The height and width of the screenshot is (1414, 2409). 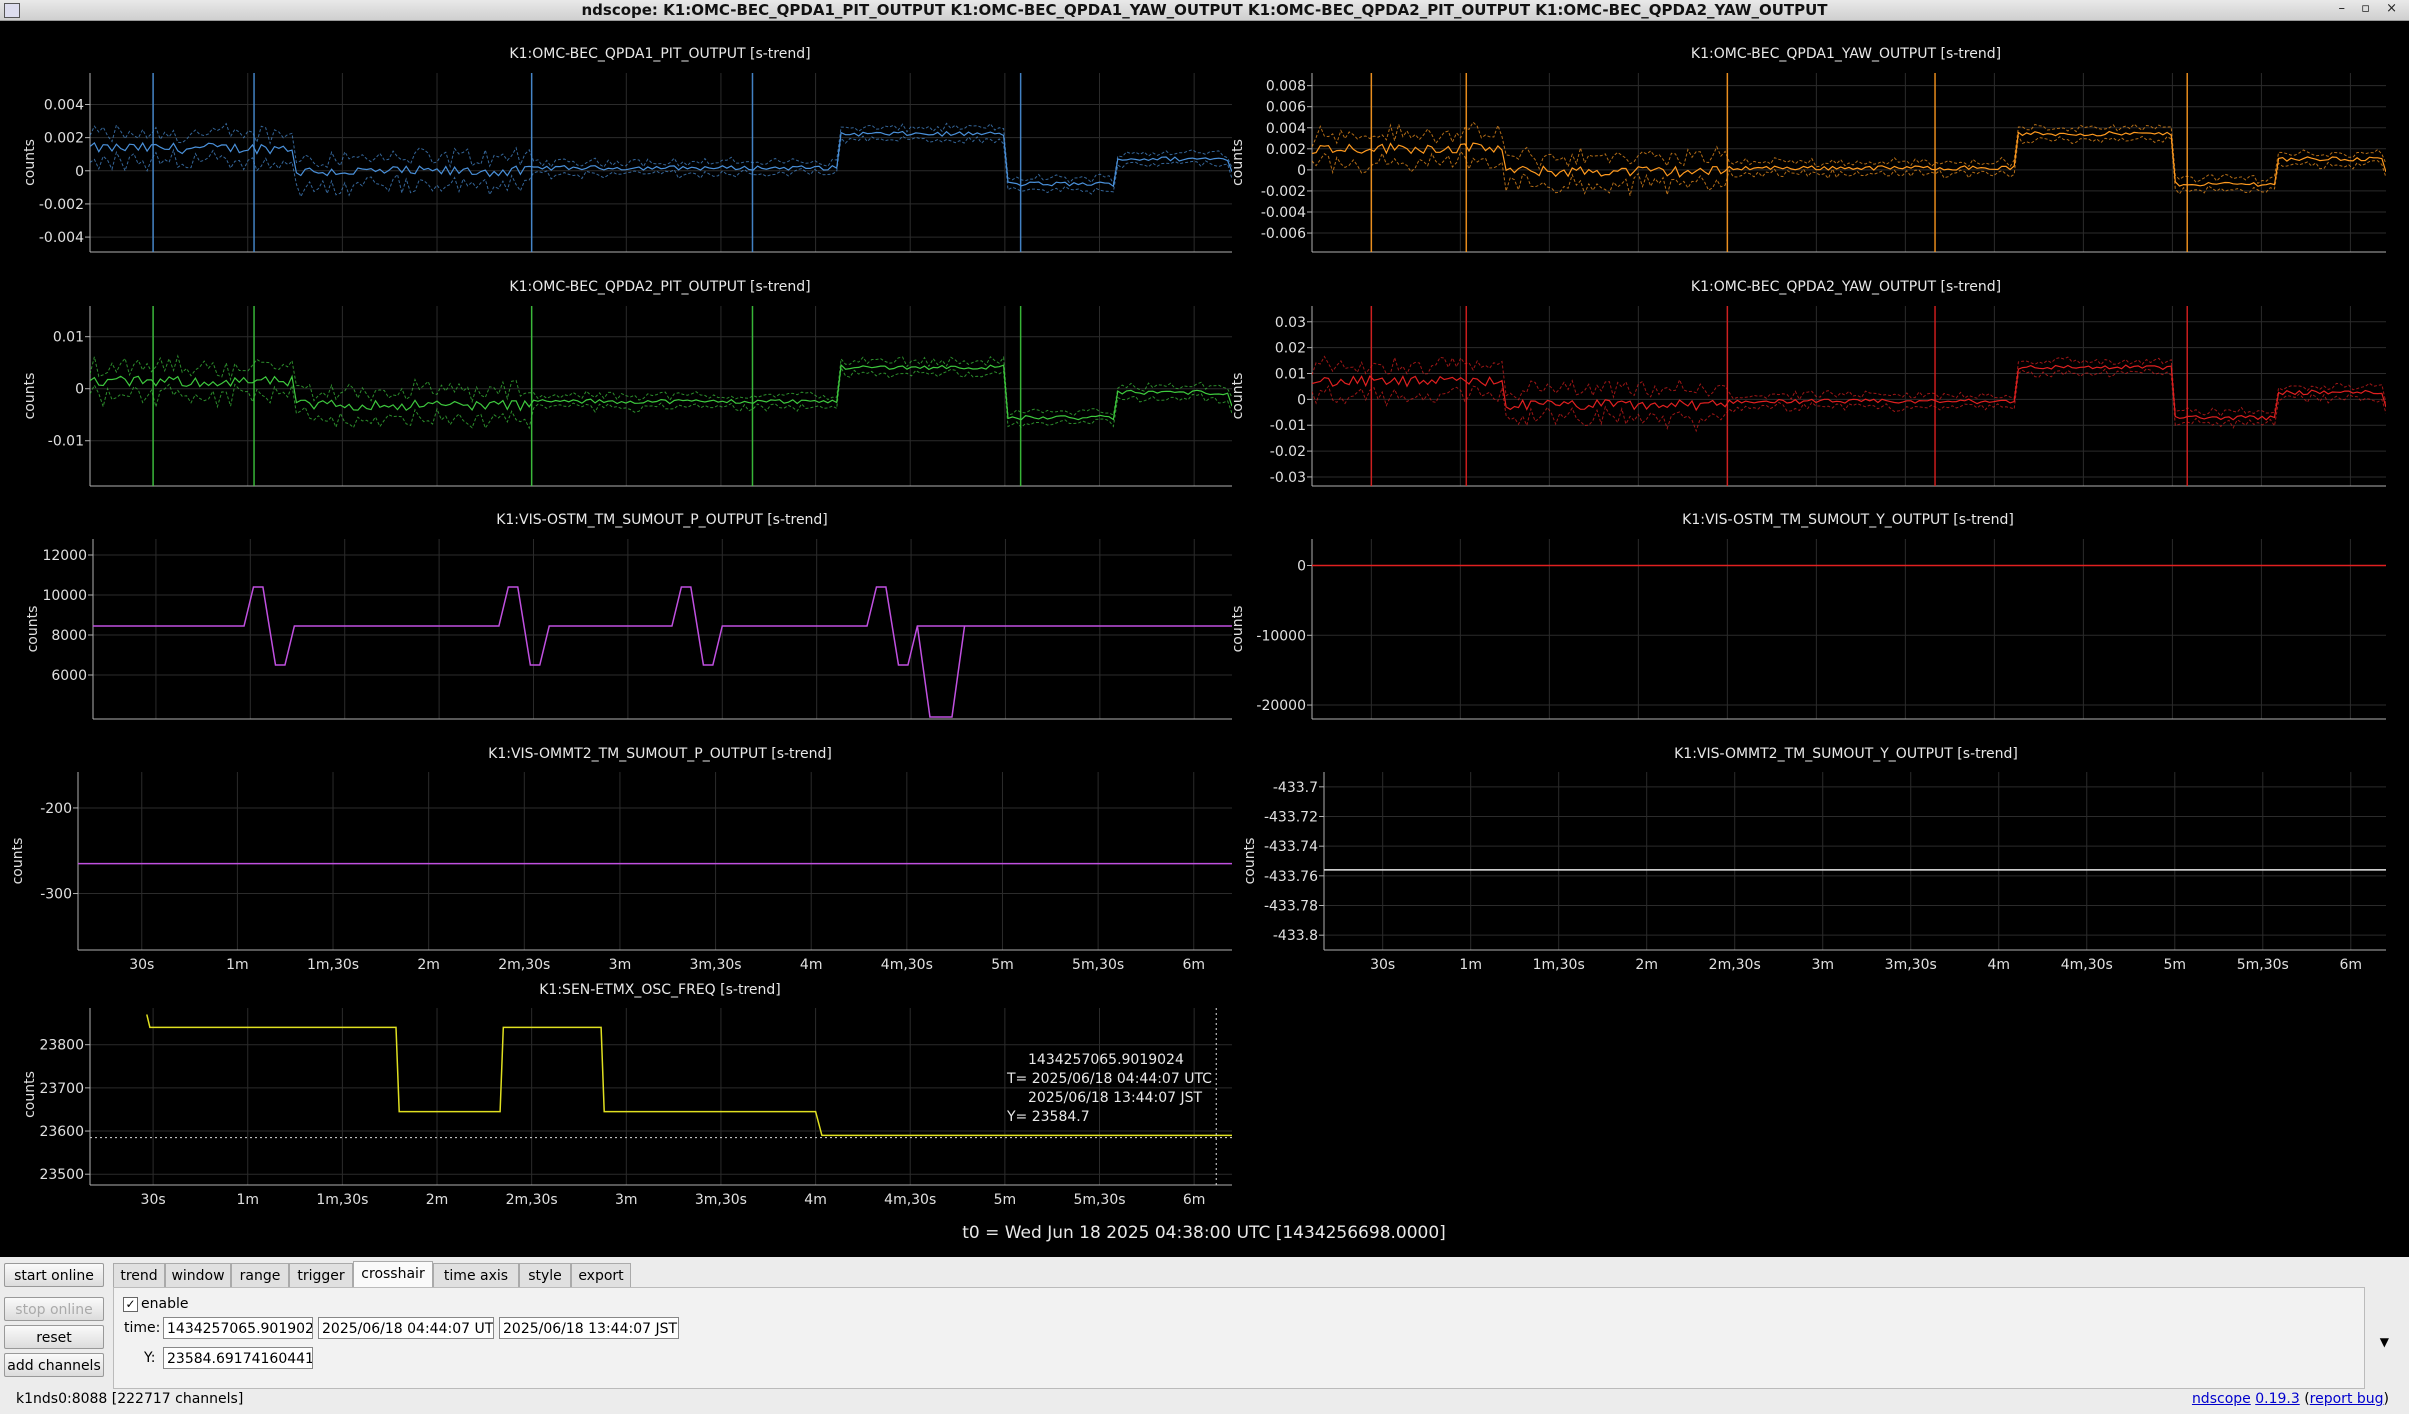 I want to click on report-bug-link: report bug, so click(x=2347, y=1399).